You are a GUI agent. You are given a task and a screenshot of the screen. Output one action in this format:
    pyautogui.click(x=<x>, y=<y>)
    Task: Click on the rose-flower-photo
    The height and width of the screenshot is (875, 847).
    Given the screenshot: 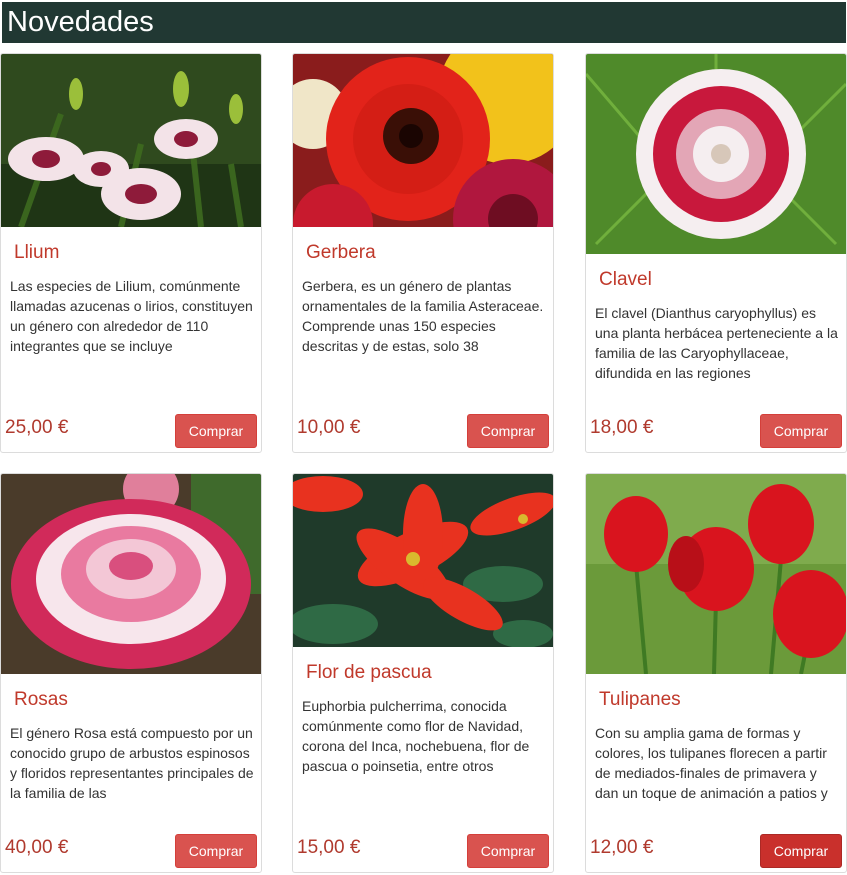 What is the action you would take?
    pyautogui.click(x=131, y=574)
    